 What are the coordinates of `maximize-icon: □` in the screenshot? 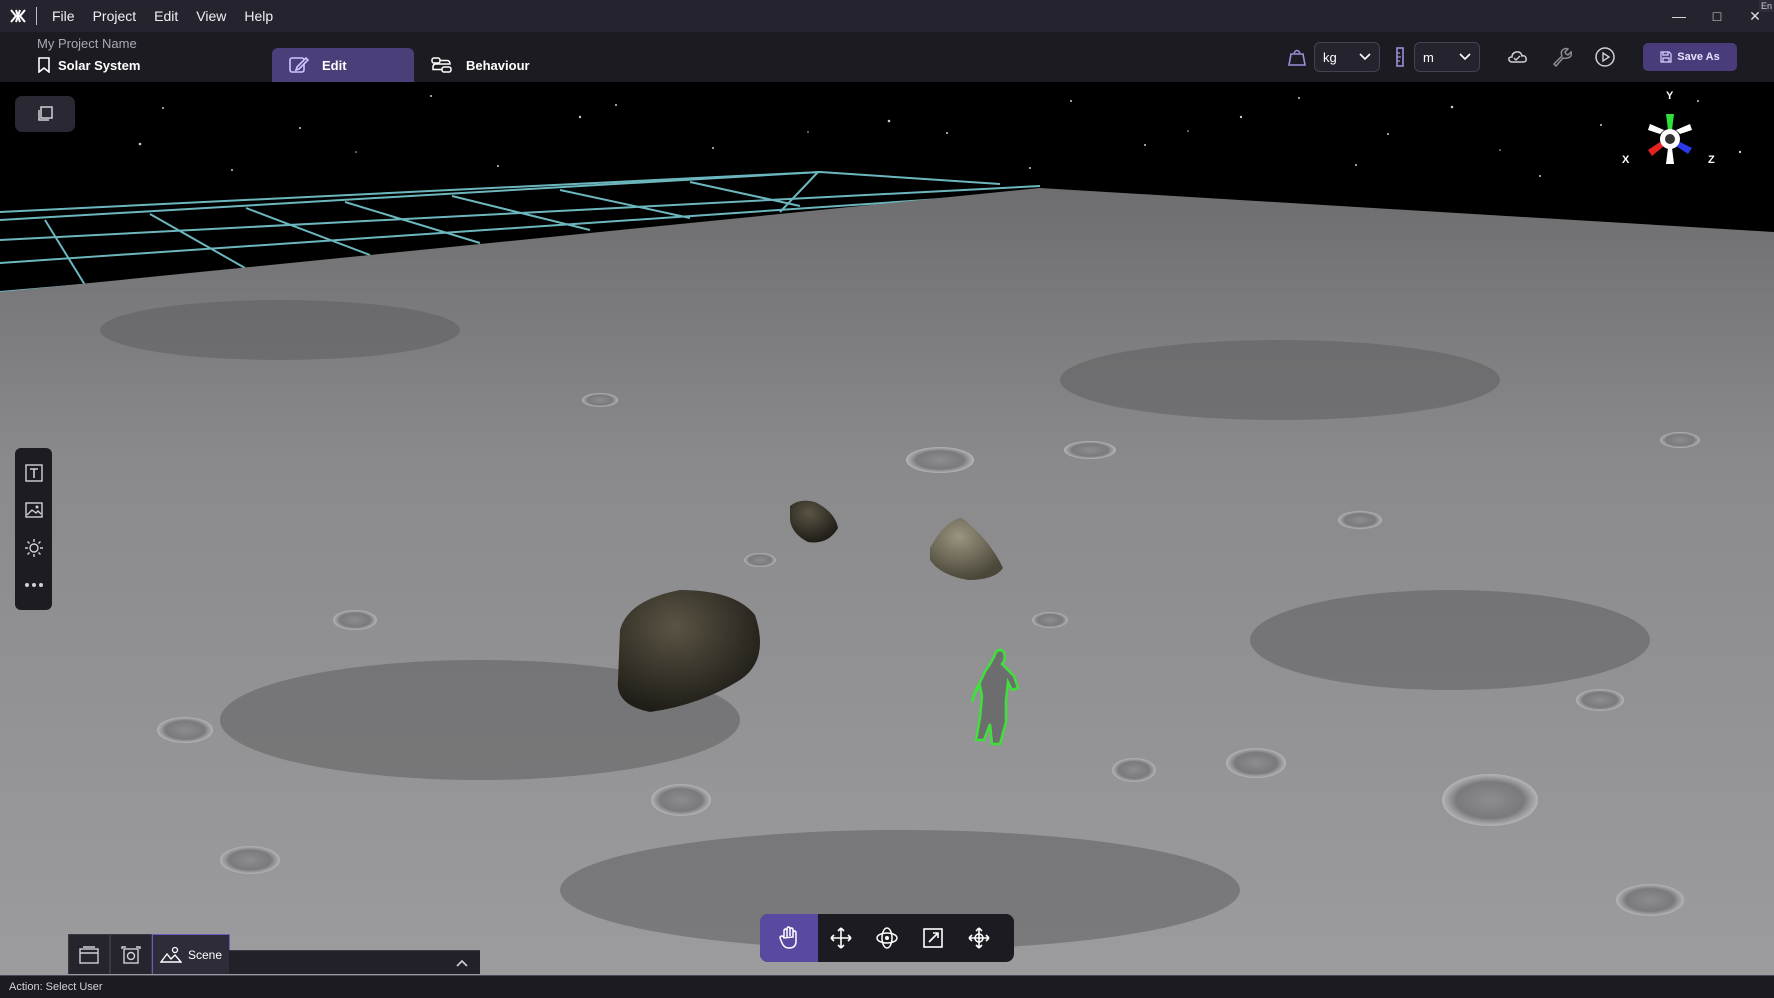 It's located at (1717, 16).